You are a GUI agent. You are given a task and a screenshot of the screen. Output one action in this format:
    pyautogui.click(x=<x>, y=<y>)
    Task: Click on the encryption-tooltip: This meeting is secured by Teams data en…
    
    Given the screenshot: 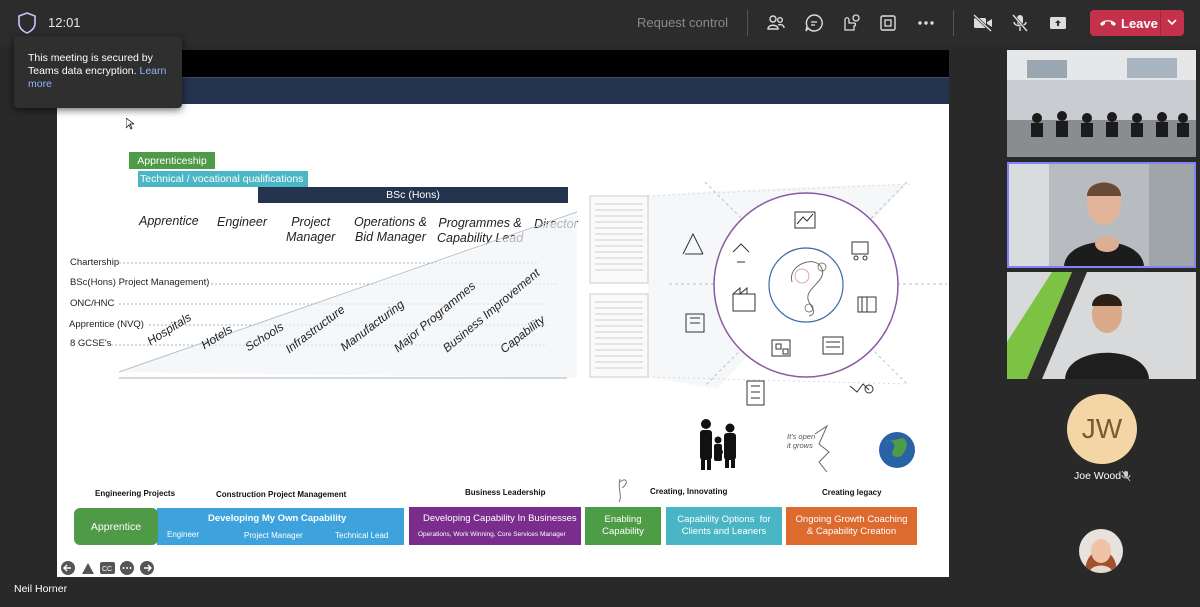 What is the action you would take?
    pyautogui.click(x=98, y=72)
    